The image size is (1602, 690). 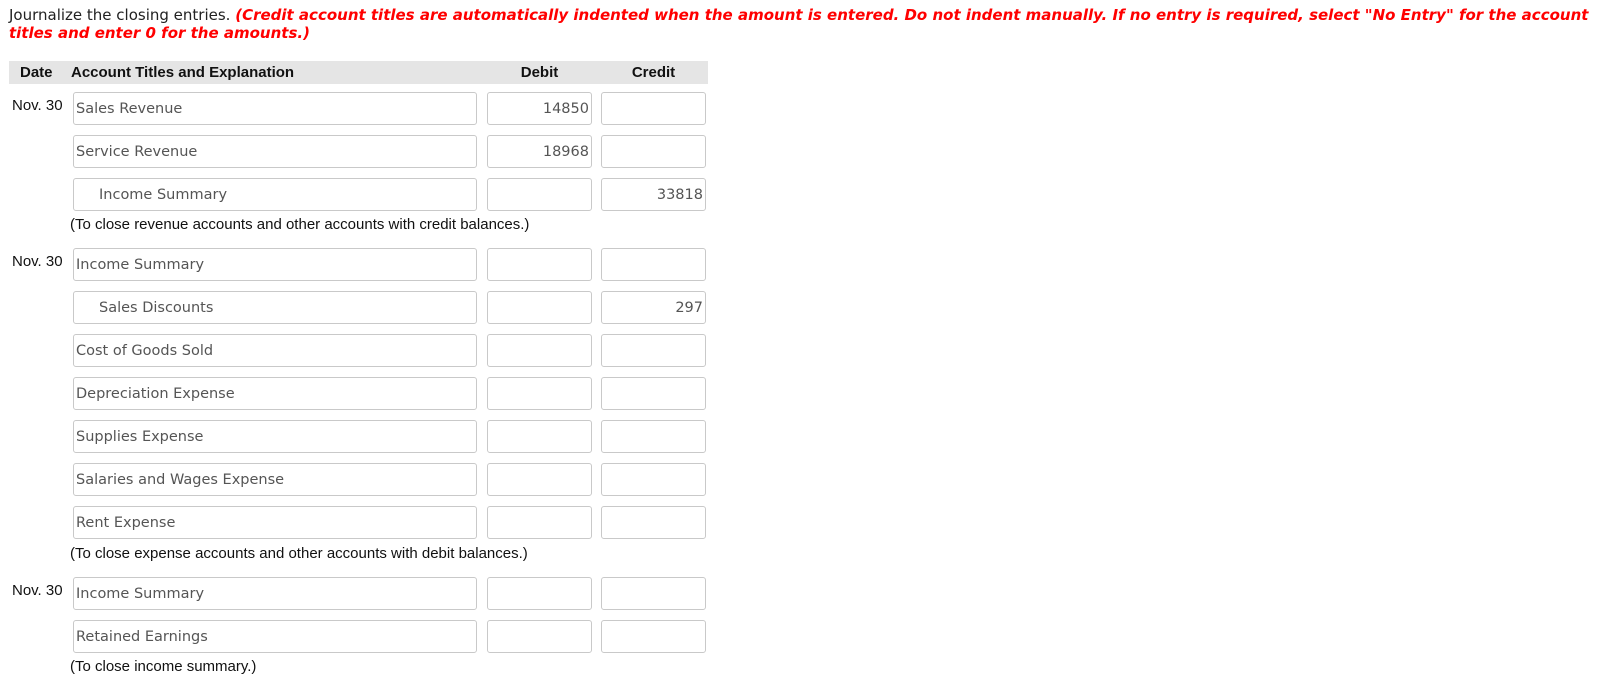 What do you see at coordinates (539, 72) in the screenshot?
I see `header-debit: Debit` at bounding box center [539, 72].